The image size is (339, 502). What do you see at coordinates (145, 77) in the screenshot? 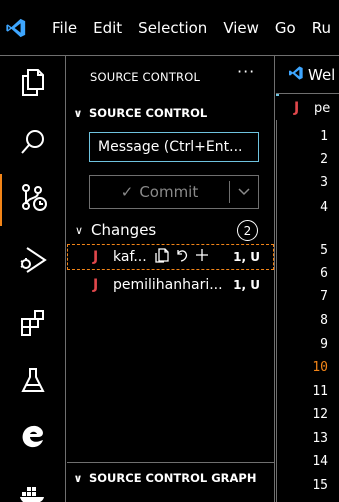
I see `sidebar-title: SOURCE CONTROL` at bounding box center [145, 77].